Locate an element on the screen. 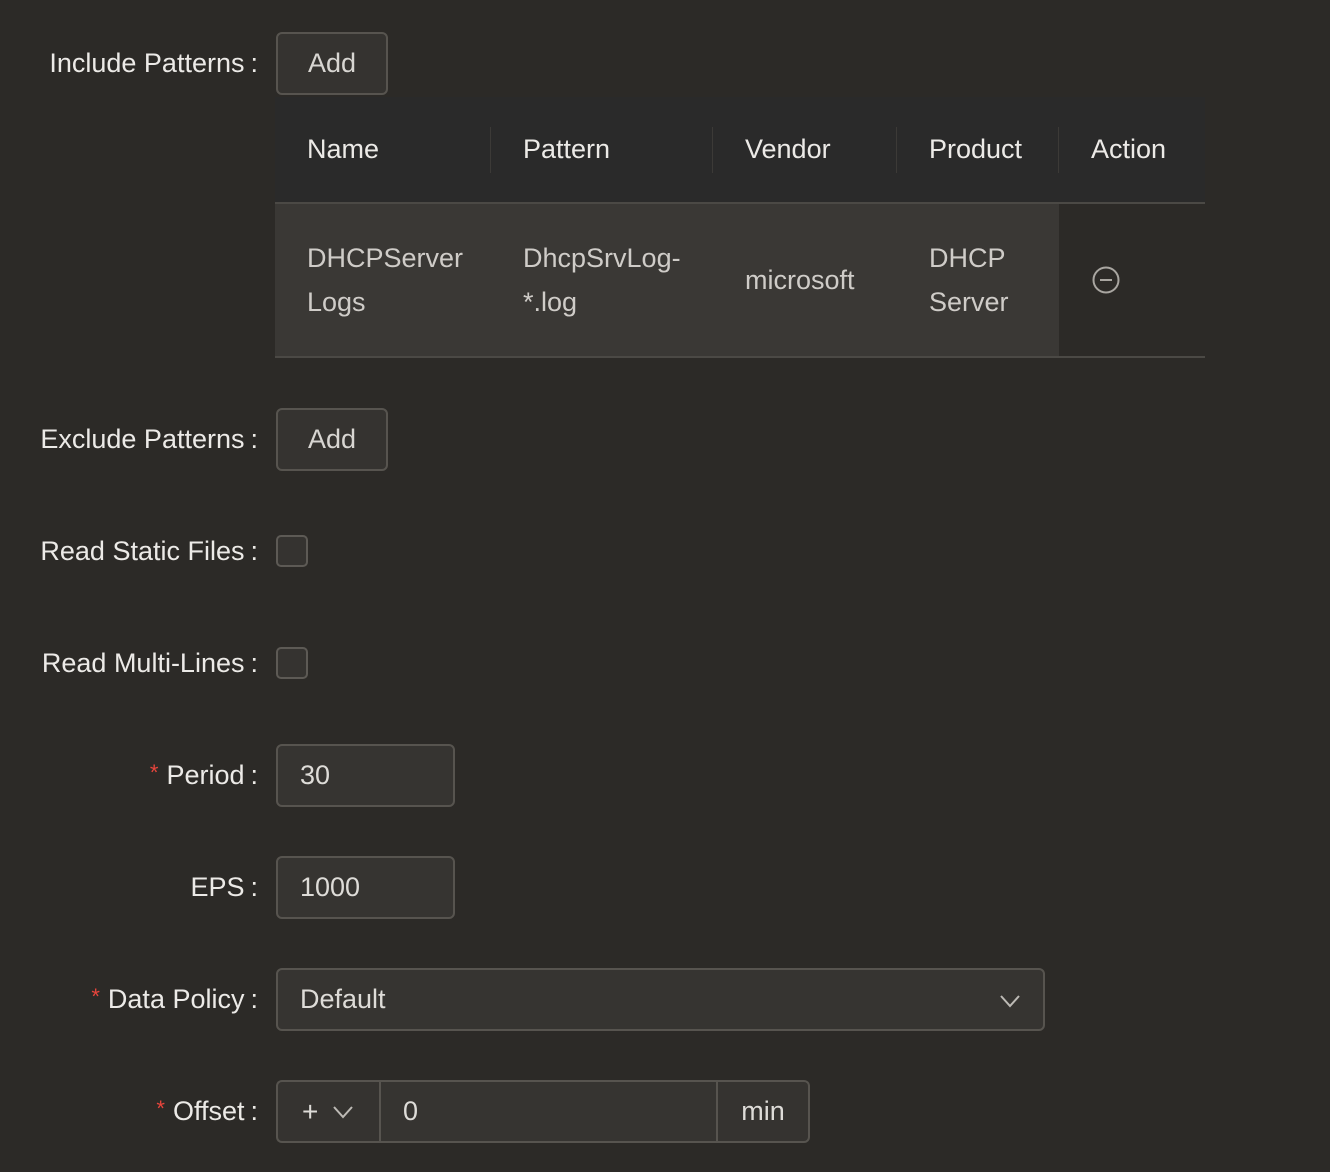 Image resolution: width=1330 pixels, height=1172 pixels. column-header-vendor: Vendor is located at coordinates (805, 149).